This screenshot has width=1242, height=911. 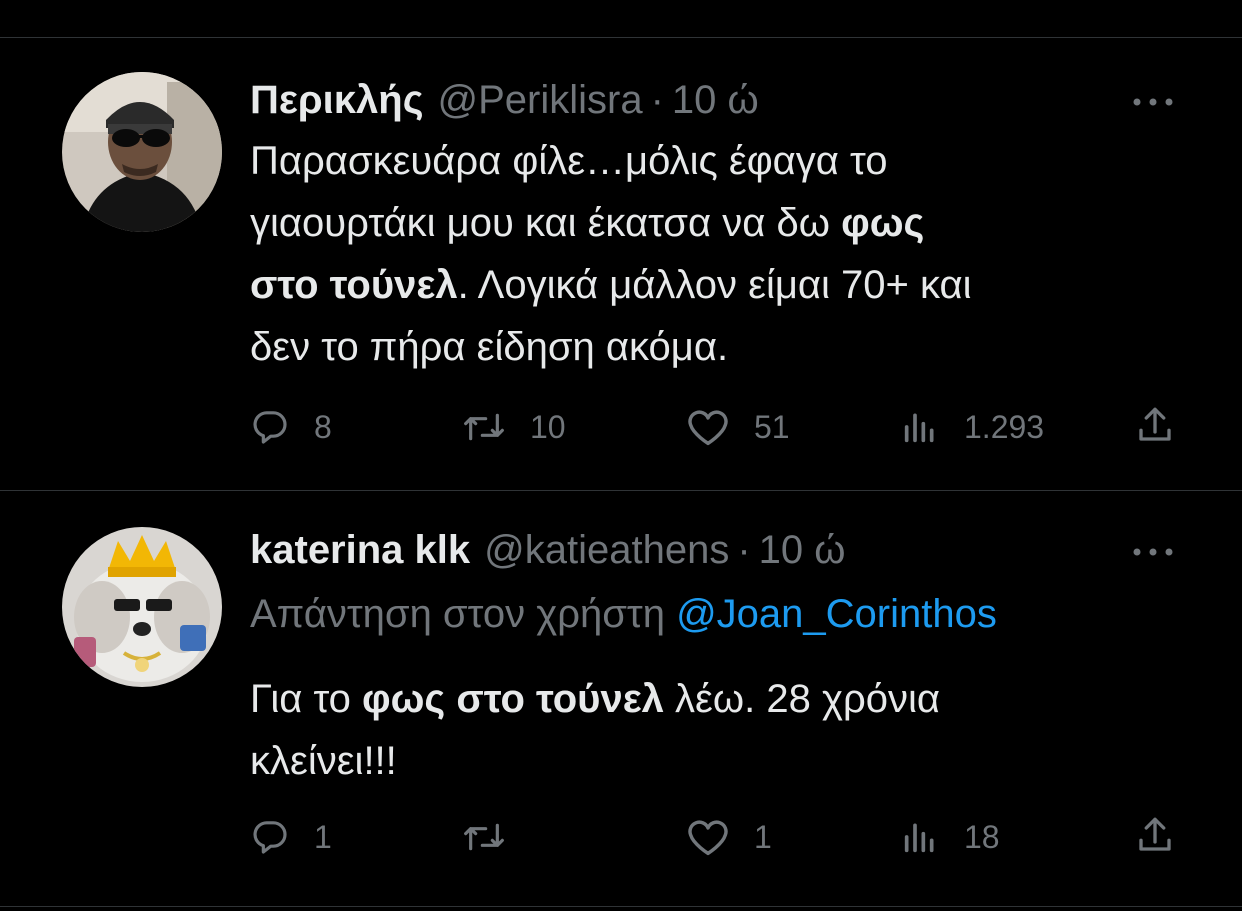 What do you see at coordinates (354, 285) in the screenshot?
I see `bold-phrase: στο τούνελ` at bounding box center [354, 285].